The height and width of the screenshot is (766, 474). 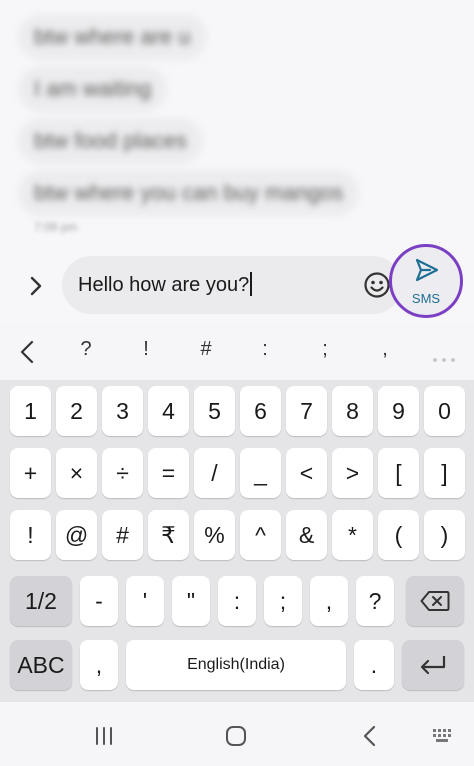 I want to click on symbol-key: !, so click(x=146, y=349).